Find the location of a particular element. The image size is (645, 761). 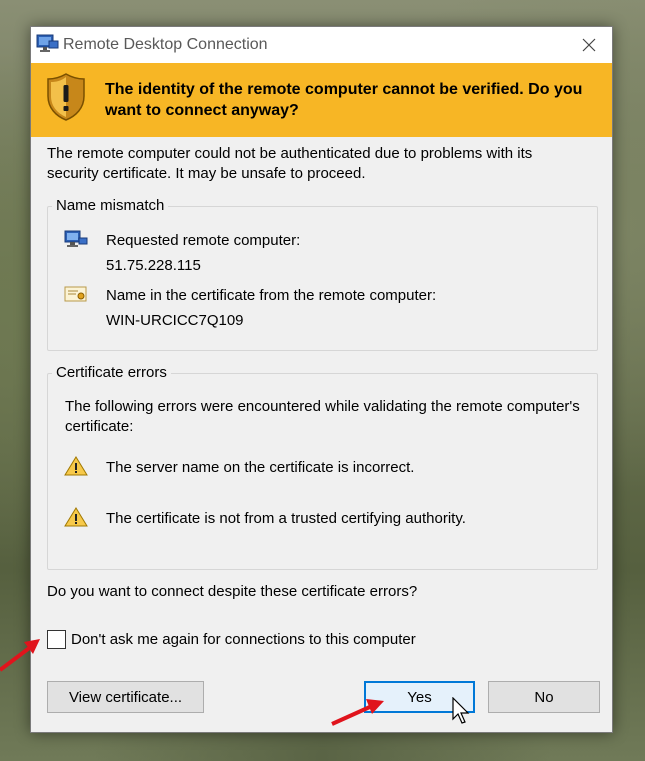

requested-computer-label: Requested remote computer: is located at coordinates (203, 240).